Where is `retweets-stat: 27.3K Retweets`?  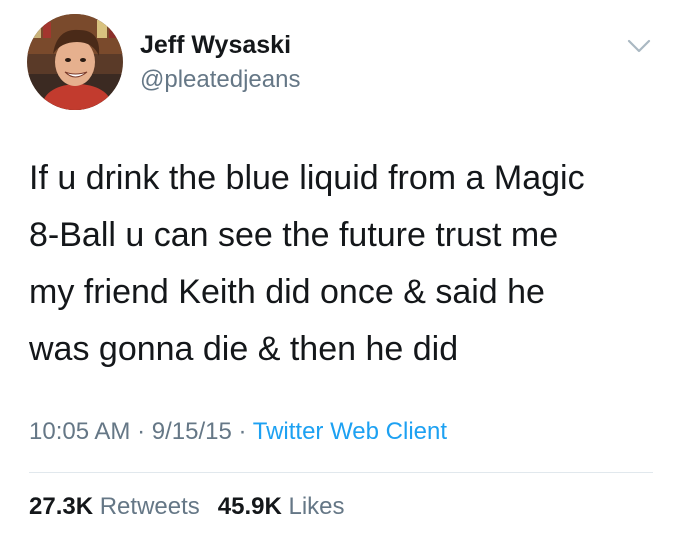
retweets-stat: 27.3K Retweets is located at coordinates (114, 506).